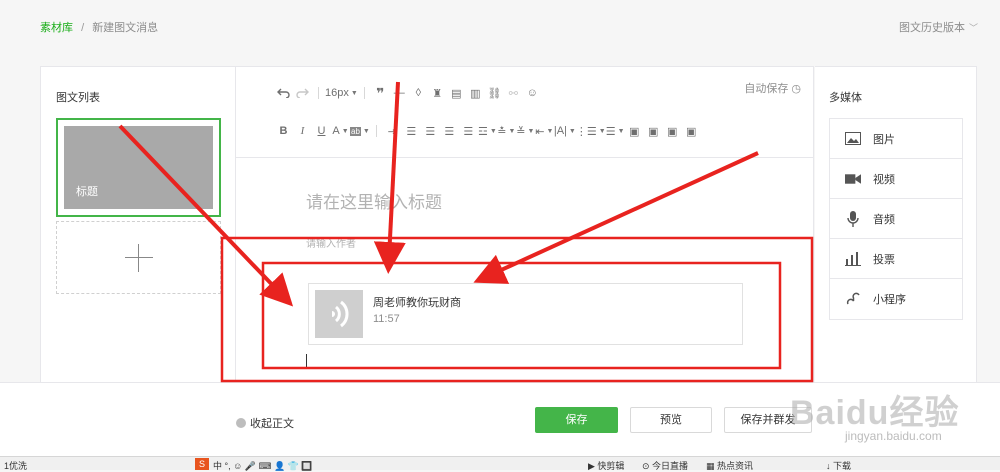 The image size is (1000, 472). What do you see at coordinates (838, 465) in the screenshot?
I see `taskbar-download: ↓ 下载` at bounding box center [838, 465].